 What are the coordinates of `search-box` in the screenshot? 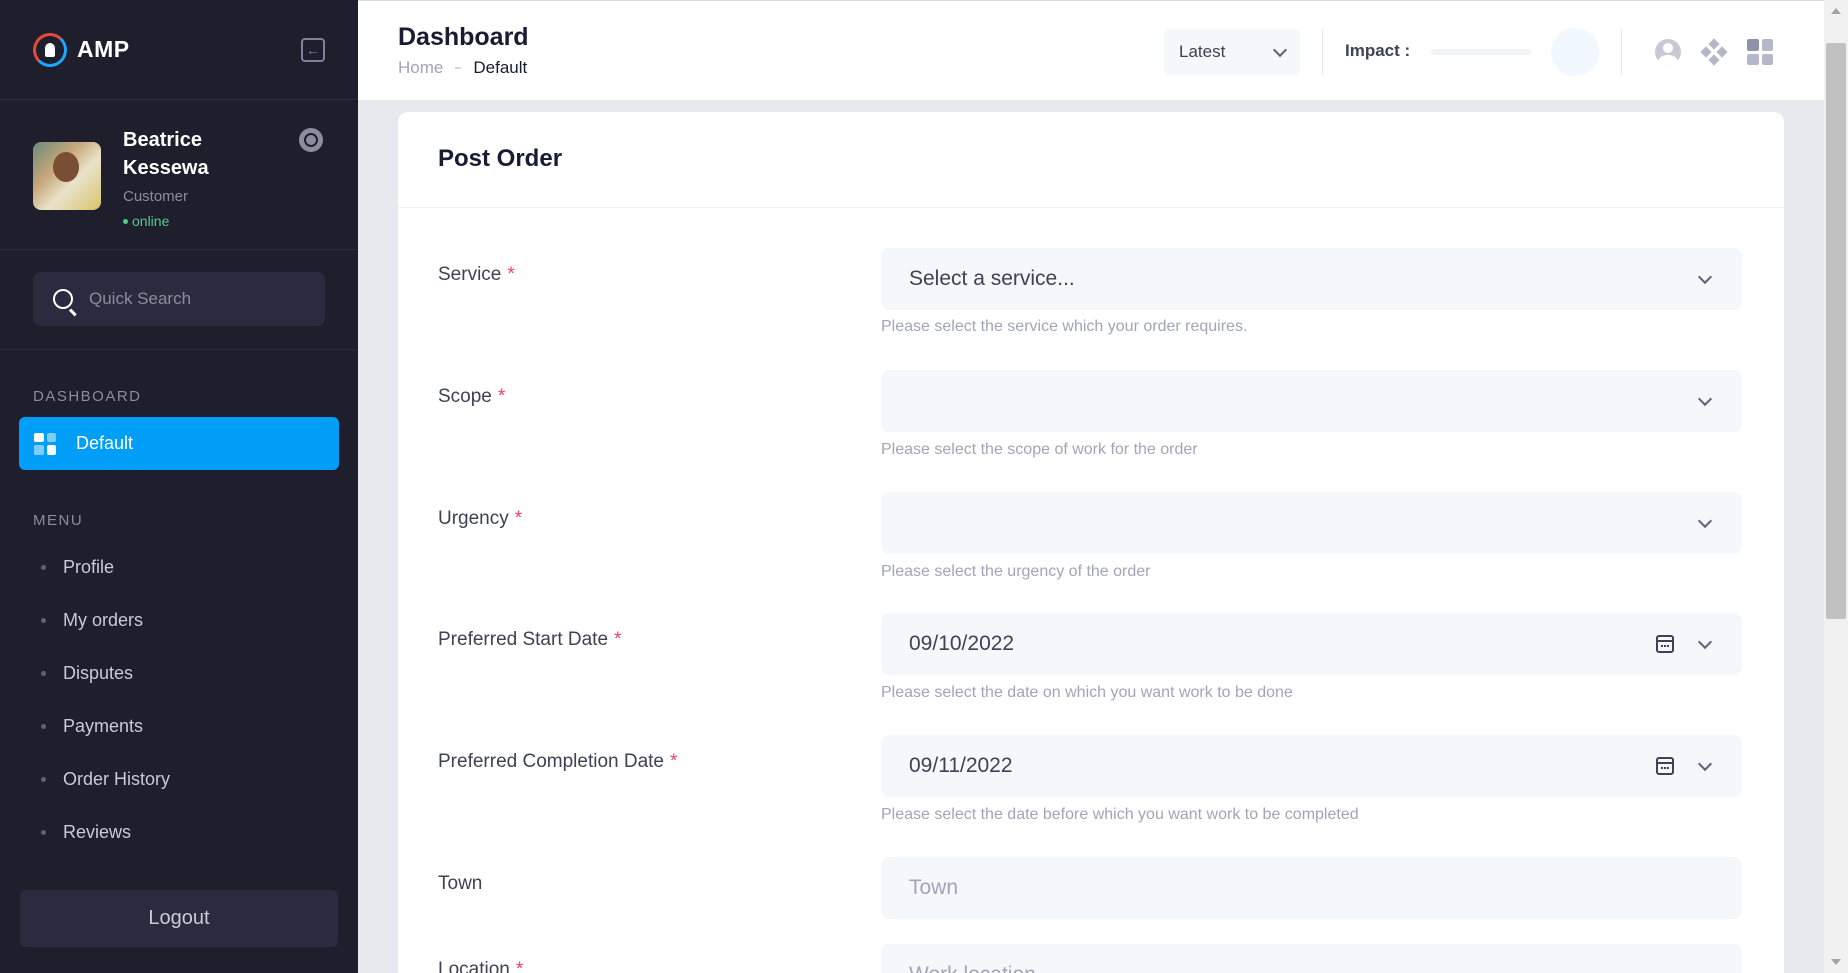 It's located at (179, 299).